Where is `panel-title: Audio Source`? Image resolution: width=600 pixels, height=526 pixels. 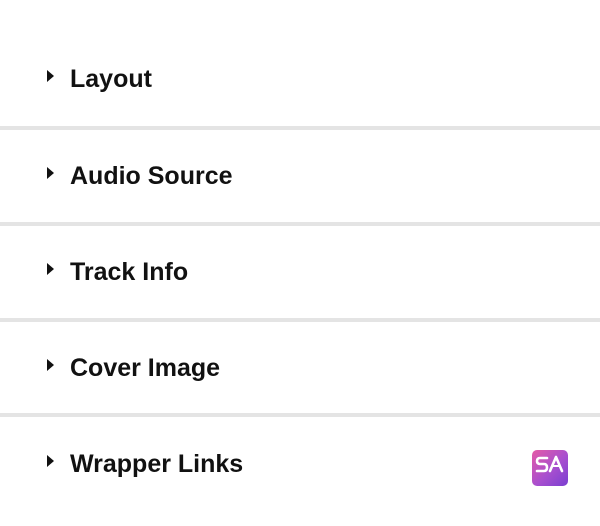
panel-title: Audio Source is located at coordinates (151, 176).